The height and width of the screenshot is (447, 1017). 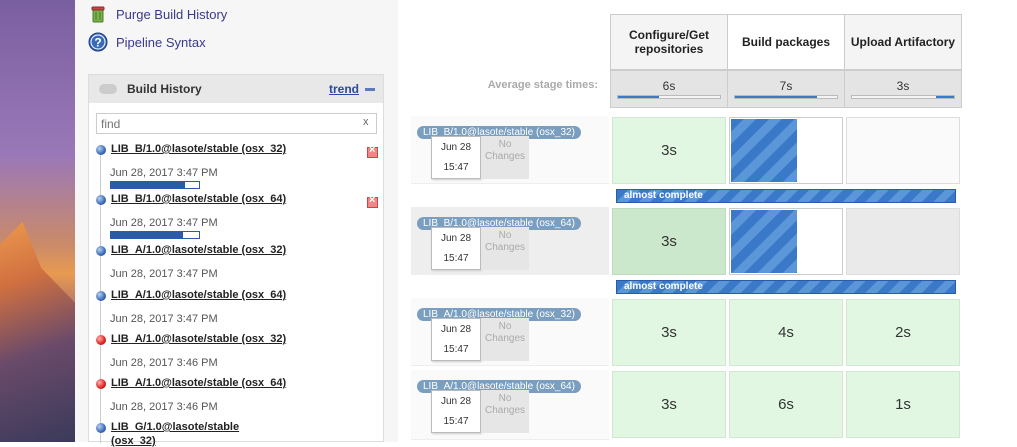 I want to click on stage-header-build: Build packages, so click(x=786, y=42).